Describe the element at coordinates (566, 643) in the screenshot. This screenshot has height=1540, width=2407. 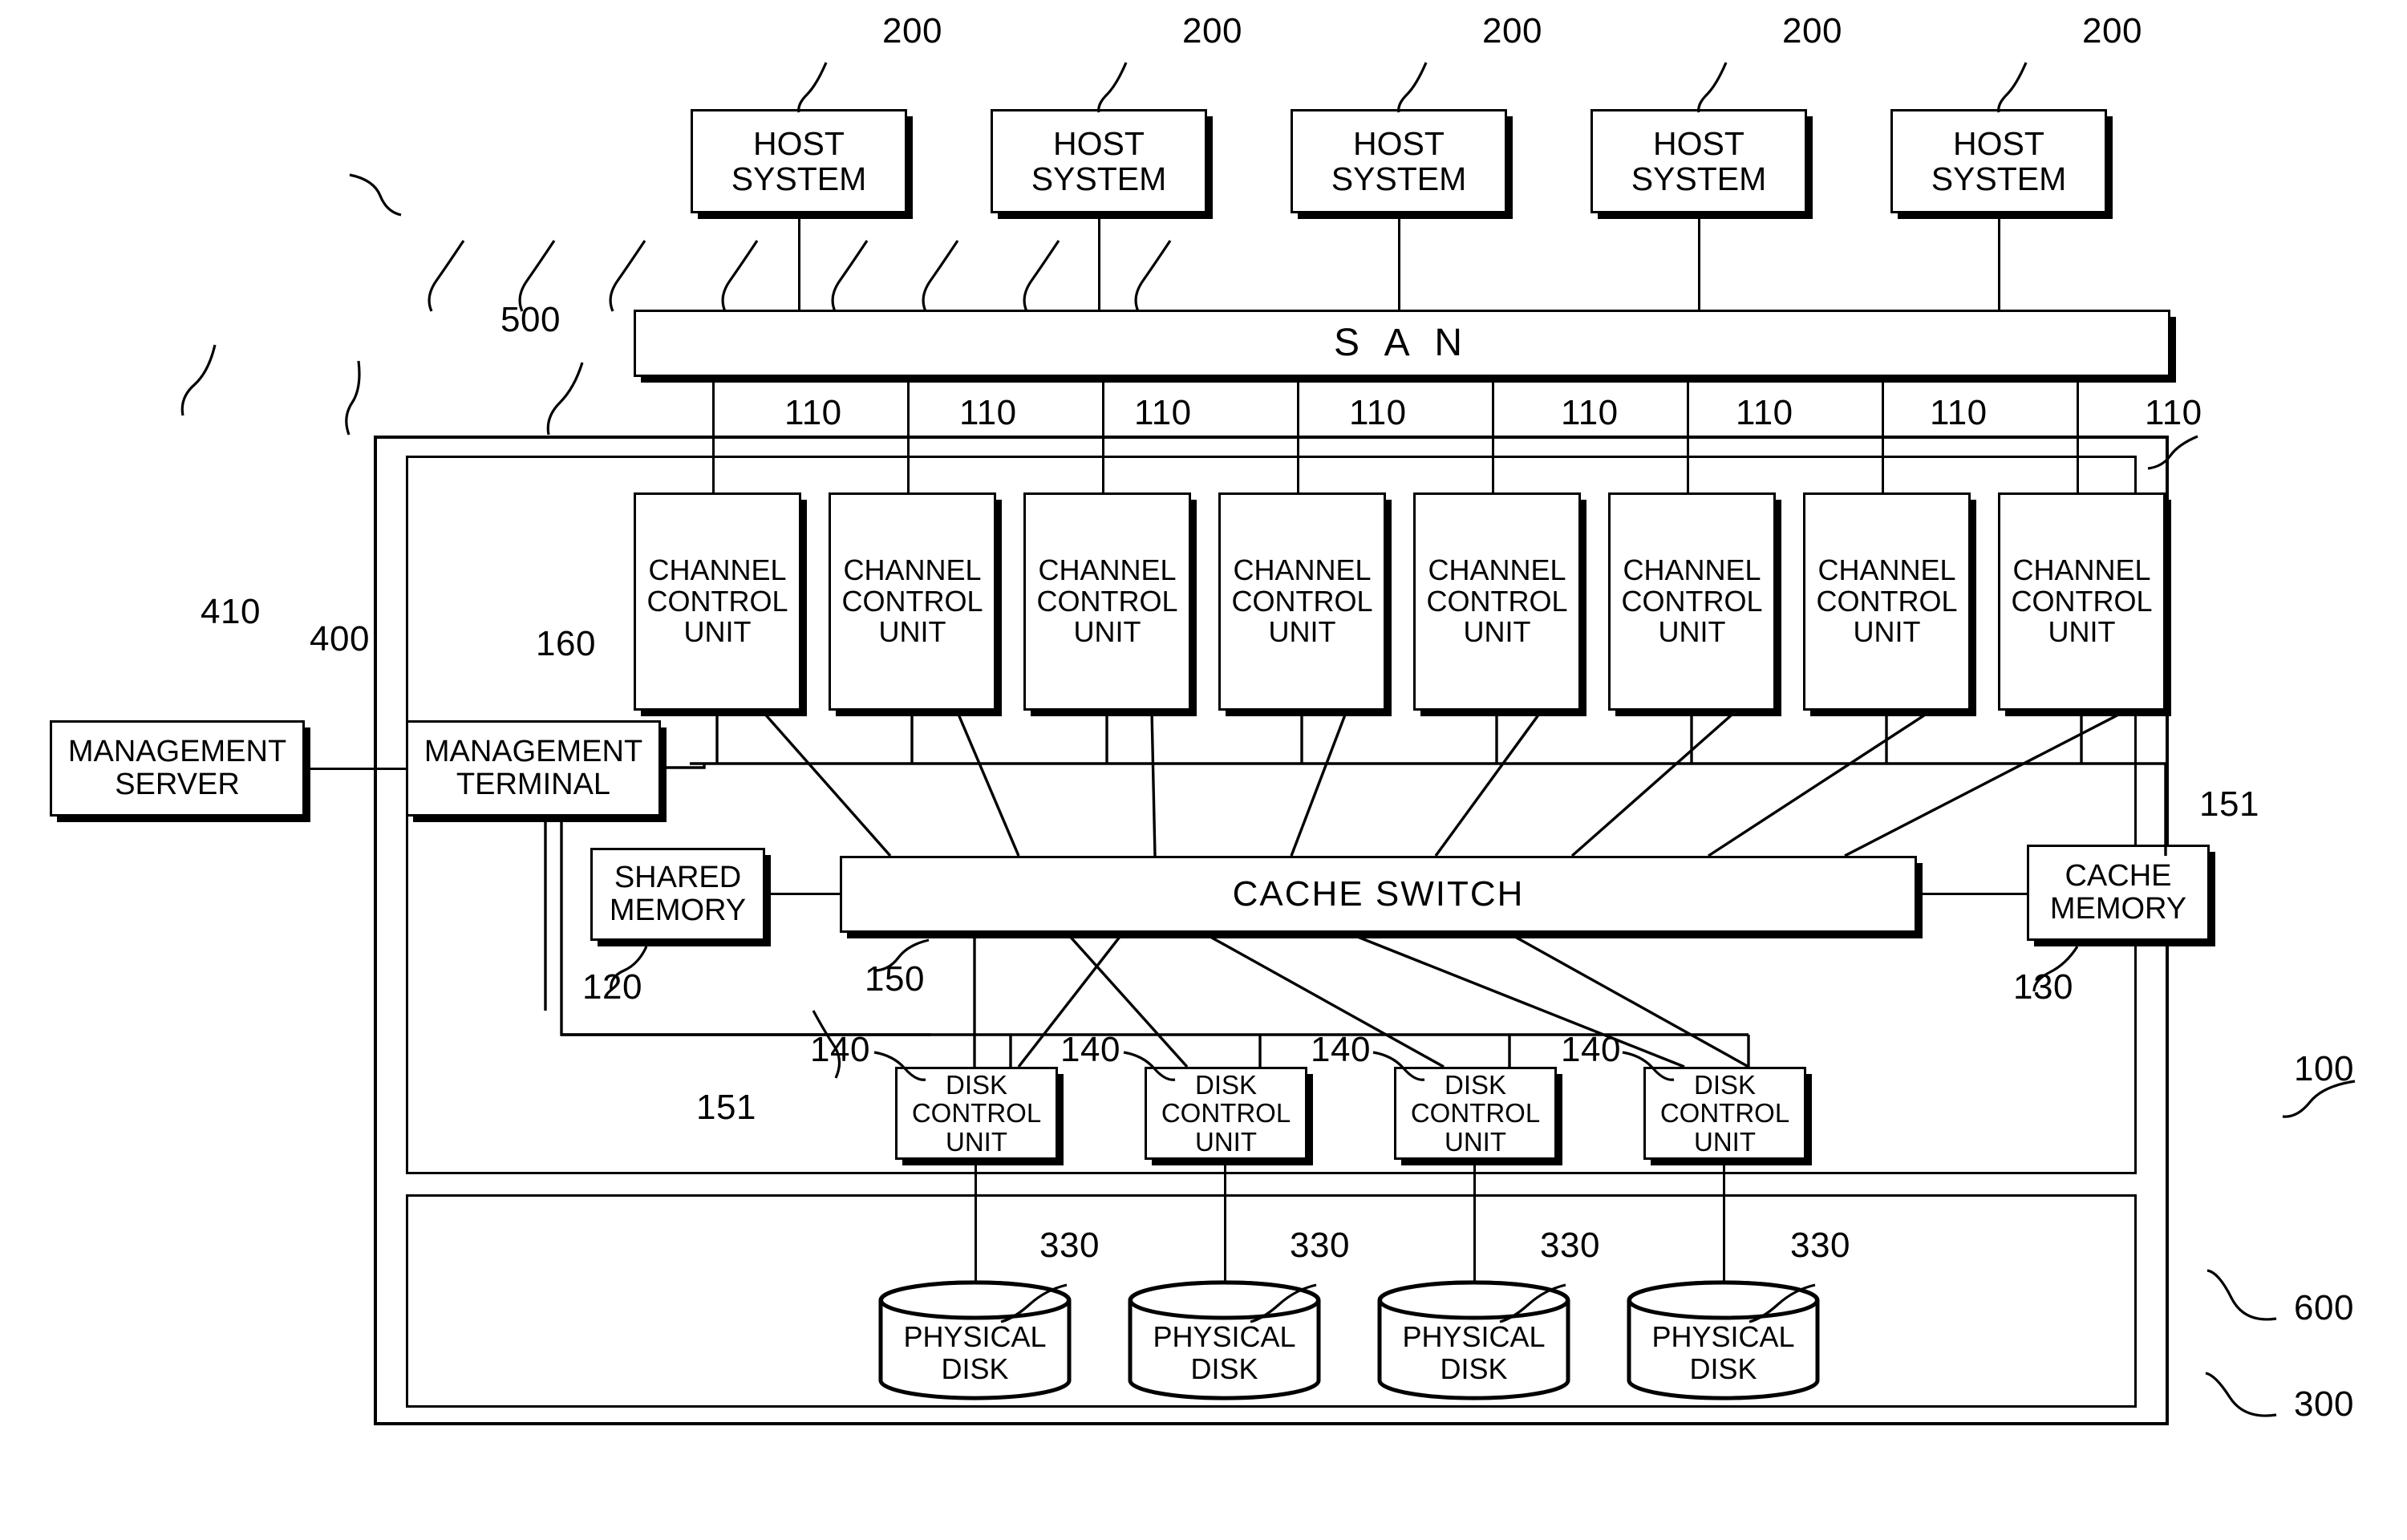
I see `reference-numeral: 160` at that location.